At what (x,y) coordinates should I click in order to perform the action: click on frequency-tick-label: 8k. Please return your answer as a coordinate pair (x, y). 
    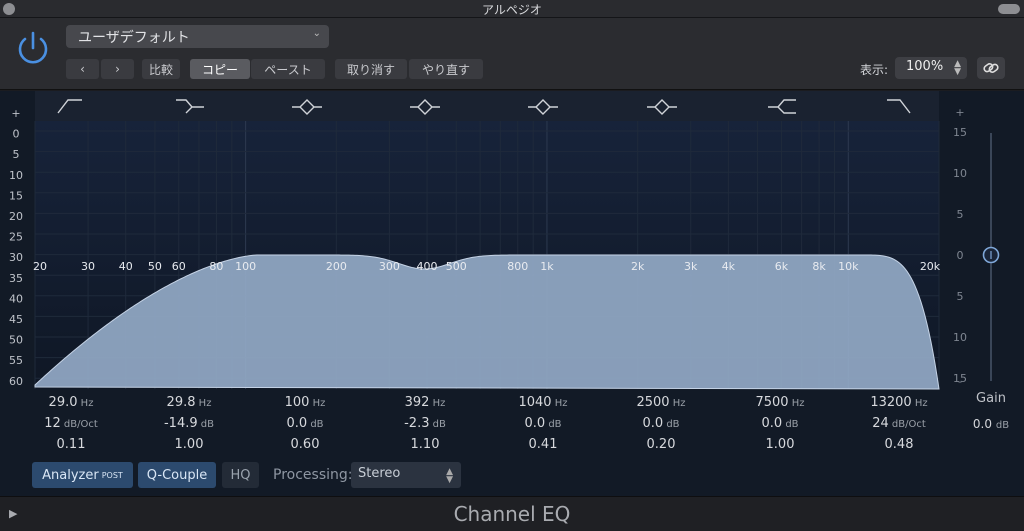
    Looking at the image, I should click on (819, 266).